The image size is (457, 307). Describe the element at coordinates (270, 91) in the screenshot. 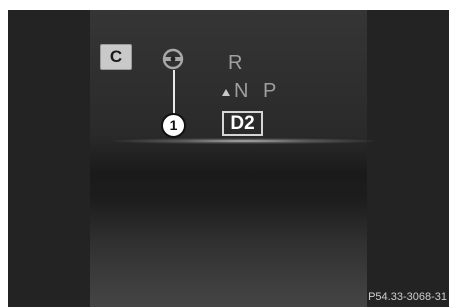

I see `gear-park: P` at that location.